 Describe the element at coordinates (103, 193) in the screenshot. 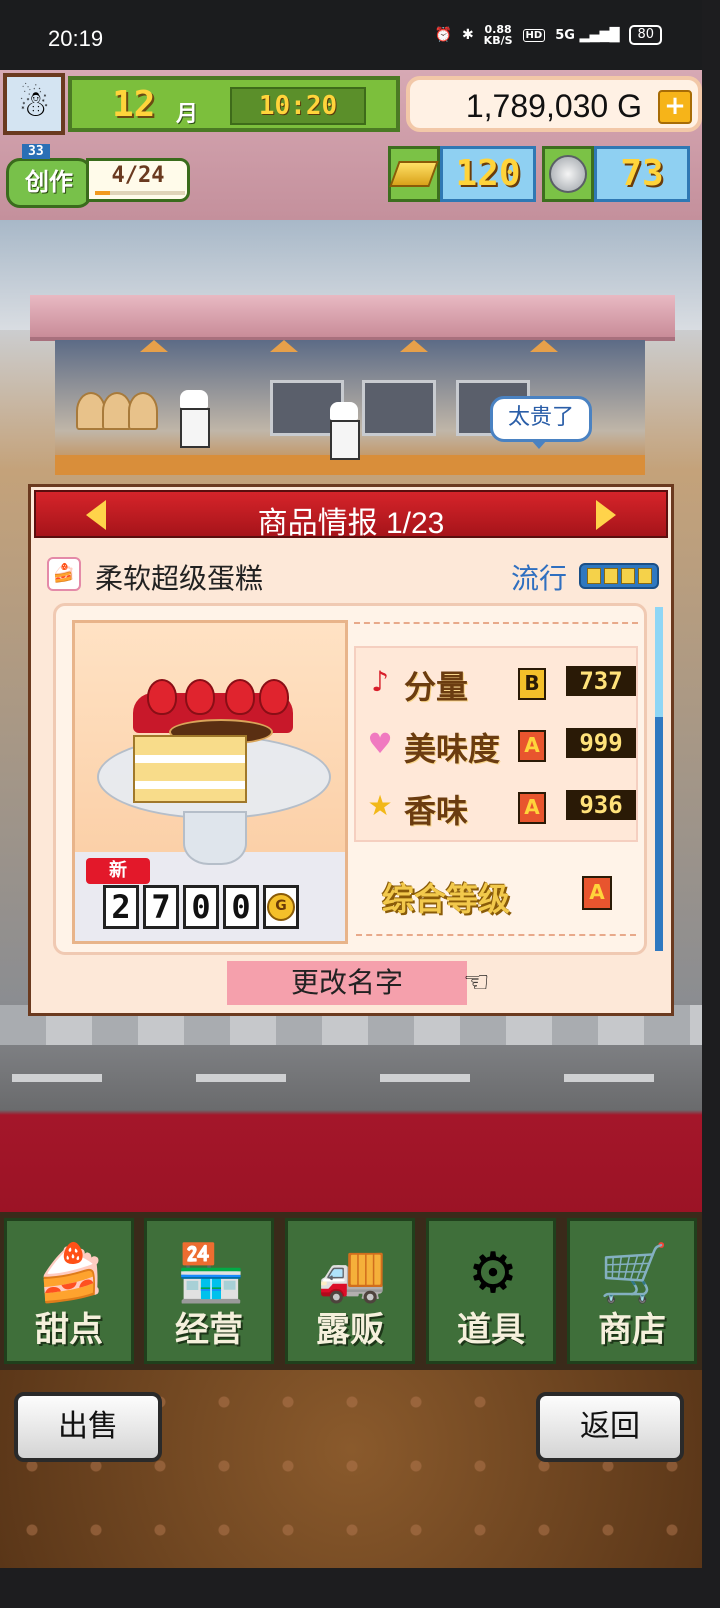

I see `craft-progress-fill` at that location.